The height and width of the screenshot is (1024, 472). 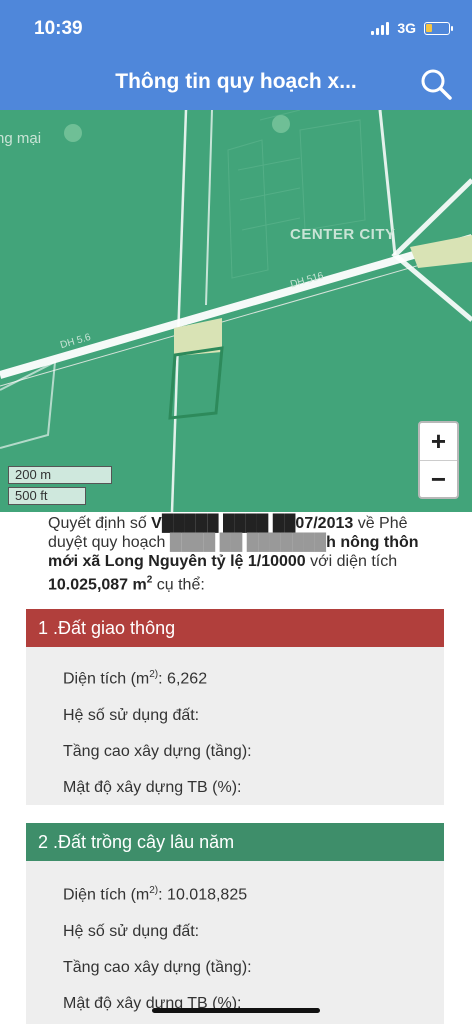 What do you see at coordinates (97, 585) in the screenshot?
I see `total-area: 10.025,087 m` at bounding box center [97, 585].